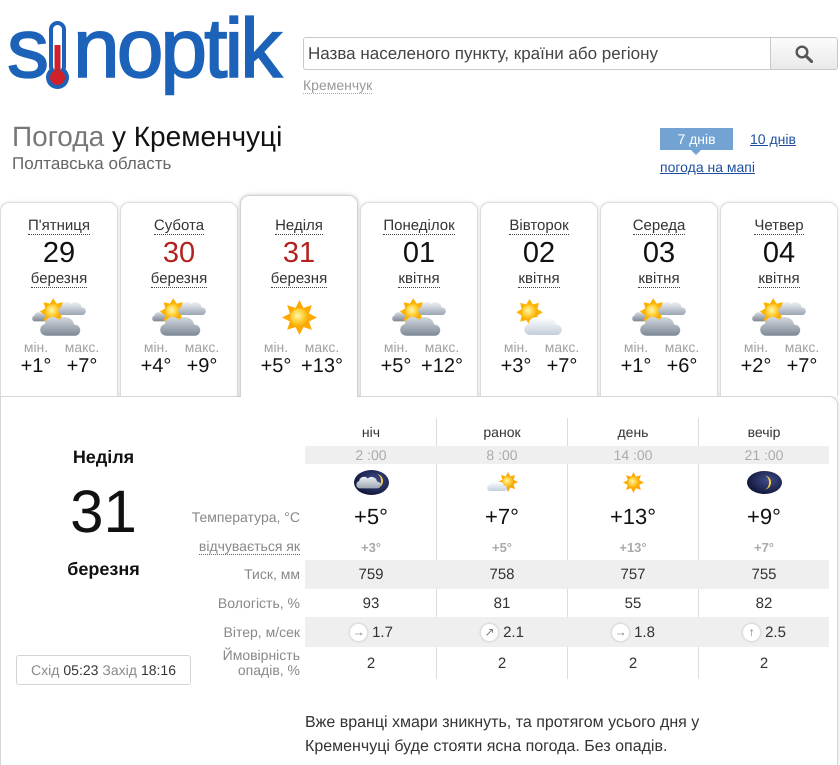 This screenshot has width=840, height=765. Describe the element at coordinates (262, 632) in the screenshot. I see `row-label: Вітер, м/сек` at that location.